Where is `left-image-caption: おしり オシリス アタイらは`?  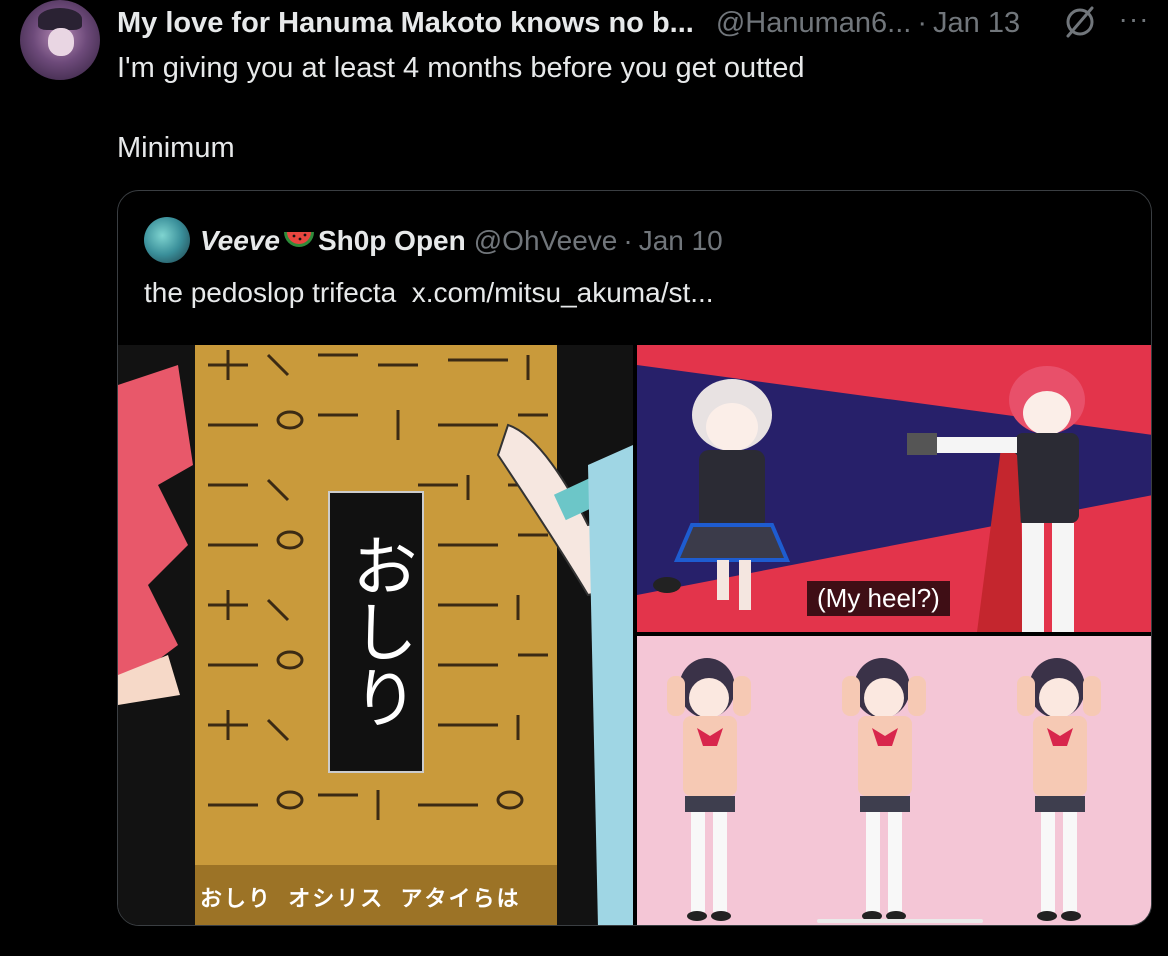
left-image-caption: おしり オシリス アタイらは is located at coordinates (360, 898).